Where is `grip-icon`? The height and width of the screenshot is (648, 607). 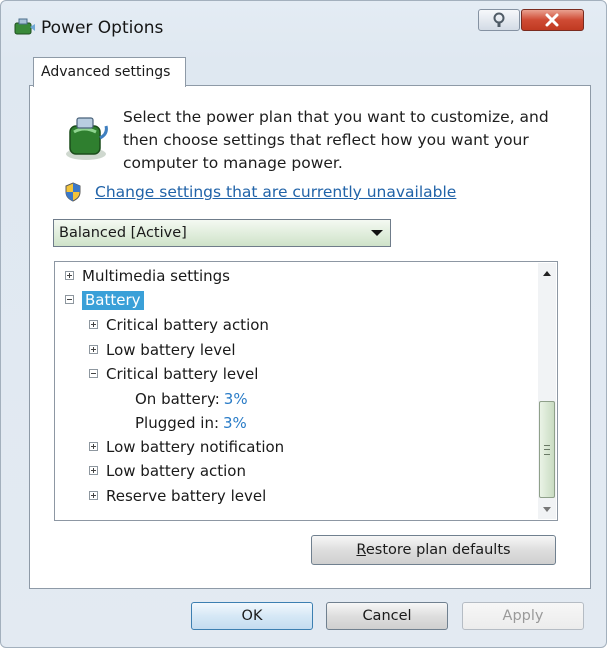
grip-icon is located at coordinates (547, 450).